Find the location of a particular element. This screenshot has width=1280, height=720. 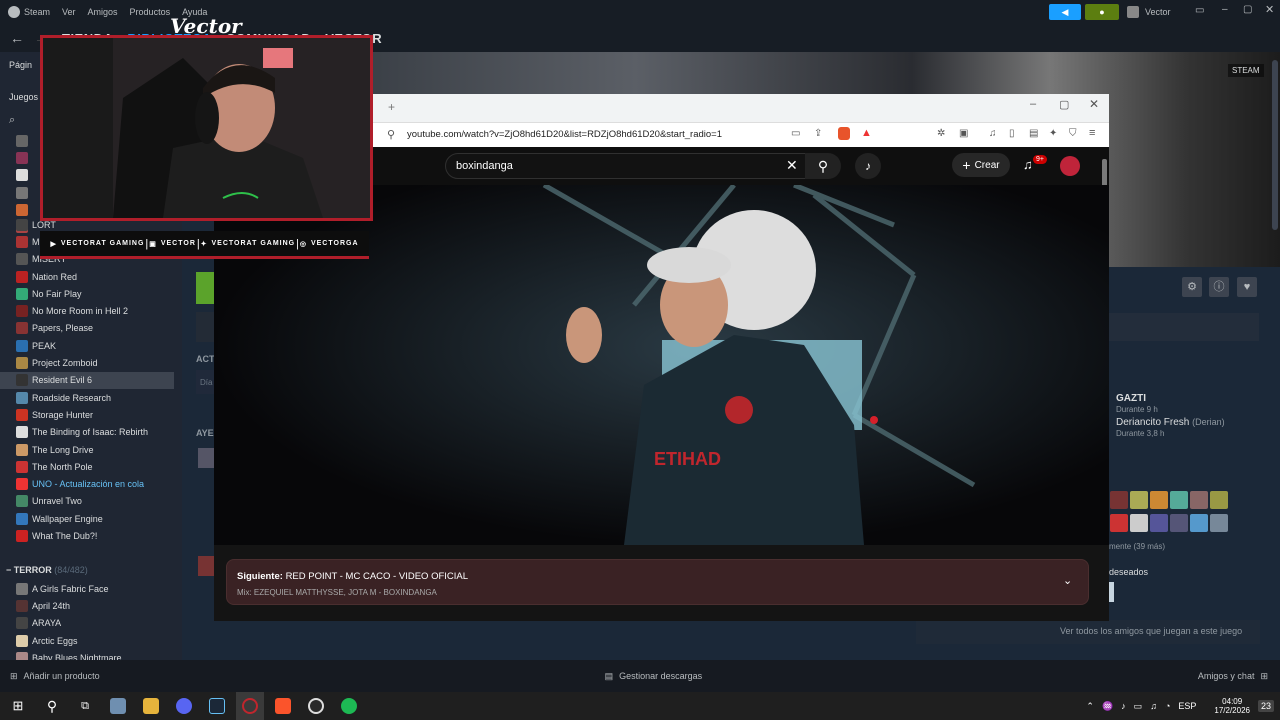

tray-chevron-icon: ⌃ is located at coordinates (1090, 706).